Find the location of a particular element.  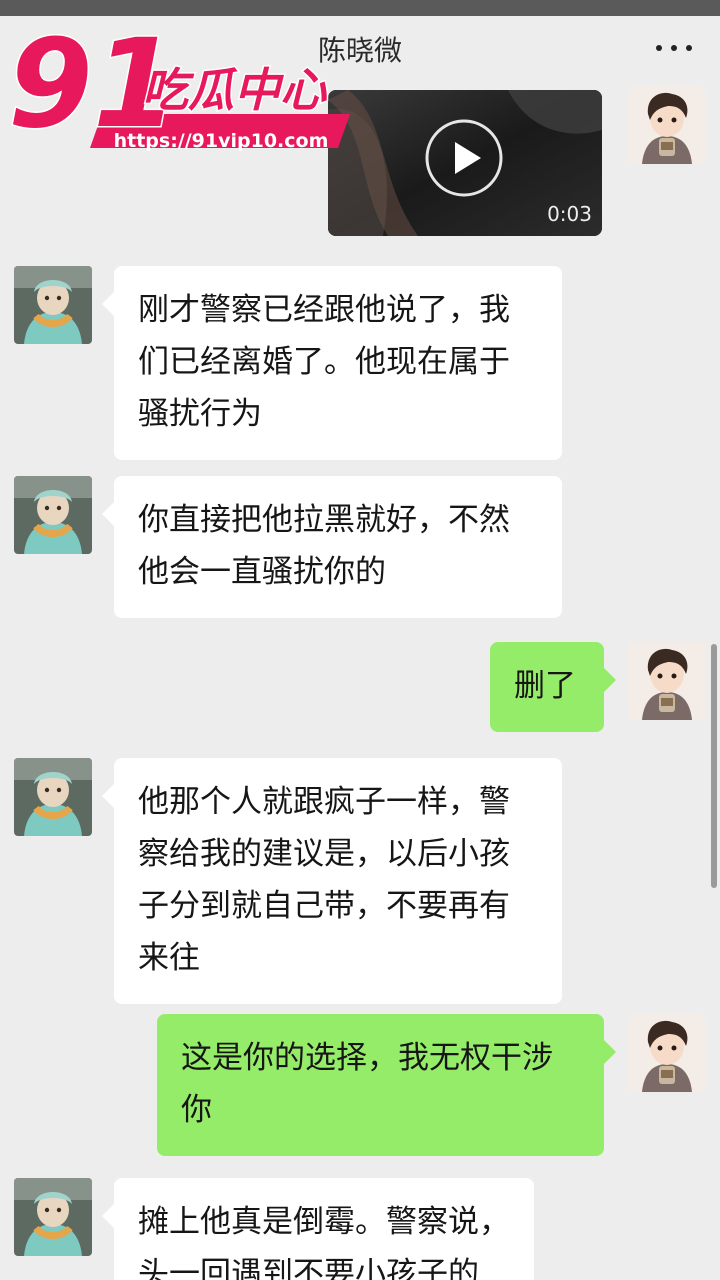

message-bubble: 删了 is located at coordinates (553, 687).